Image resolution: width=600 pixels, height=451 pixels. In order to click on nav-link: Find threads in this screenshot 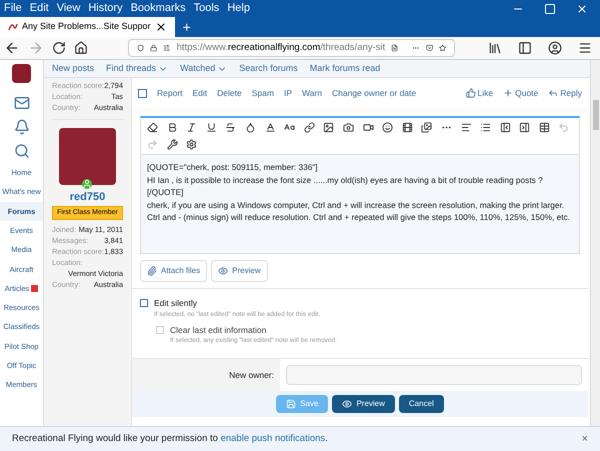, I will do `click(137, 69)`.